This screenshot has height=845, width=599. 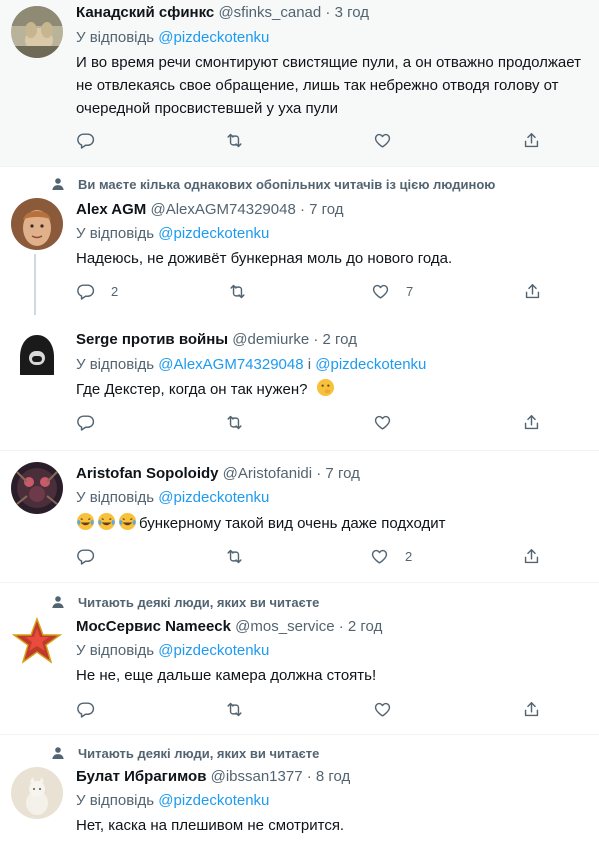 I want to click on handle-time: @ibssan1377 · 8 год, so click(x=281, y=776).